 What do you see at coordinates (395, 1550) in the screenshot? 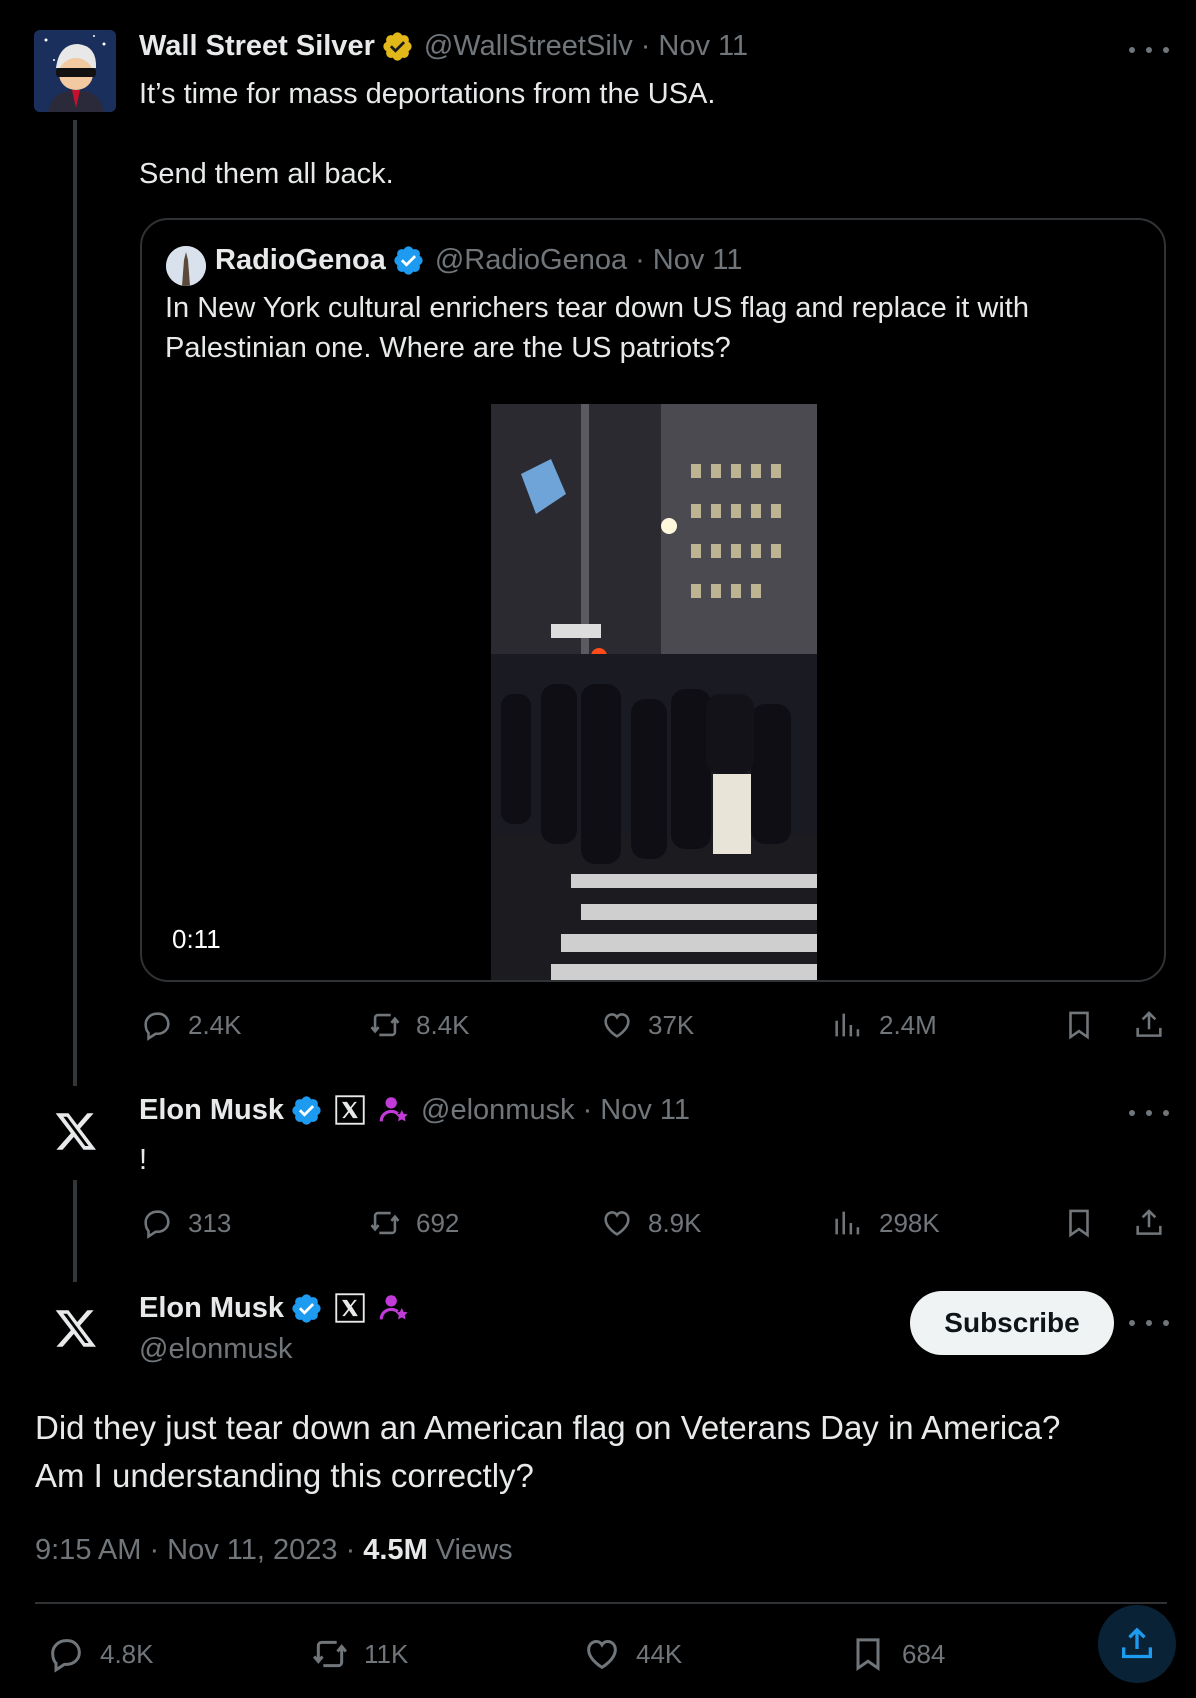
I see `views-total: 4.5M` at bounding box center [395, 1550].